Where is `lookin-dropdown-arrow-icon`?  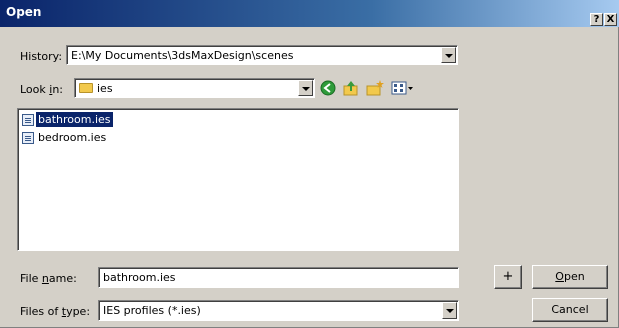
lookin-dropdown-arrow-icon is located at coordinates (305, 88).